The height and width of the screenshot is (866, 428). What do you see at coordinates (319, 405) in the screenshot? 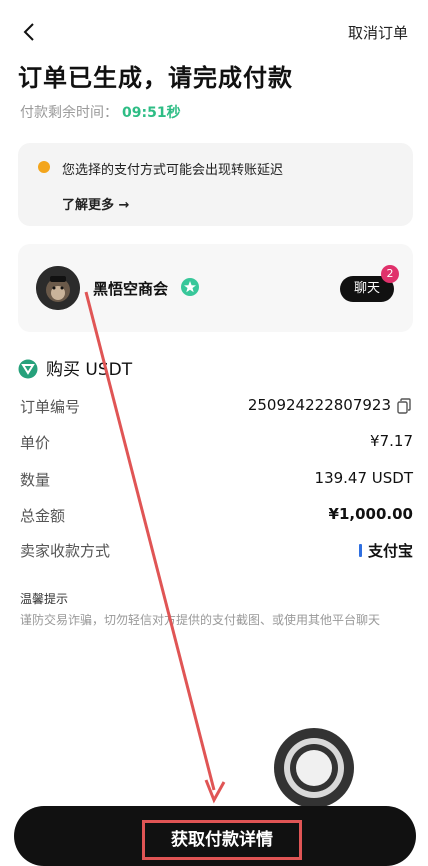
I see `order-id-value: 250924222807923` at bounding box center [319, 405].